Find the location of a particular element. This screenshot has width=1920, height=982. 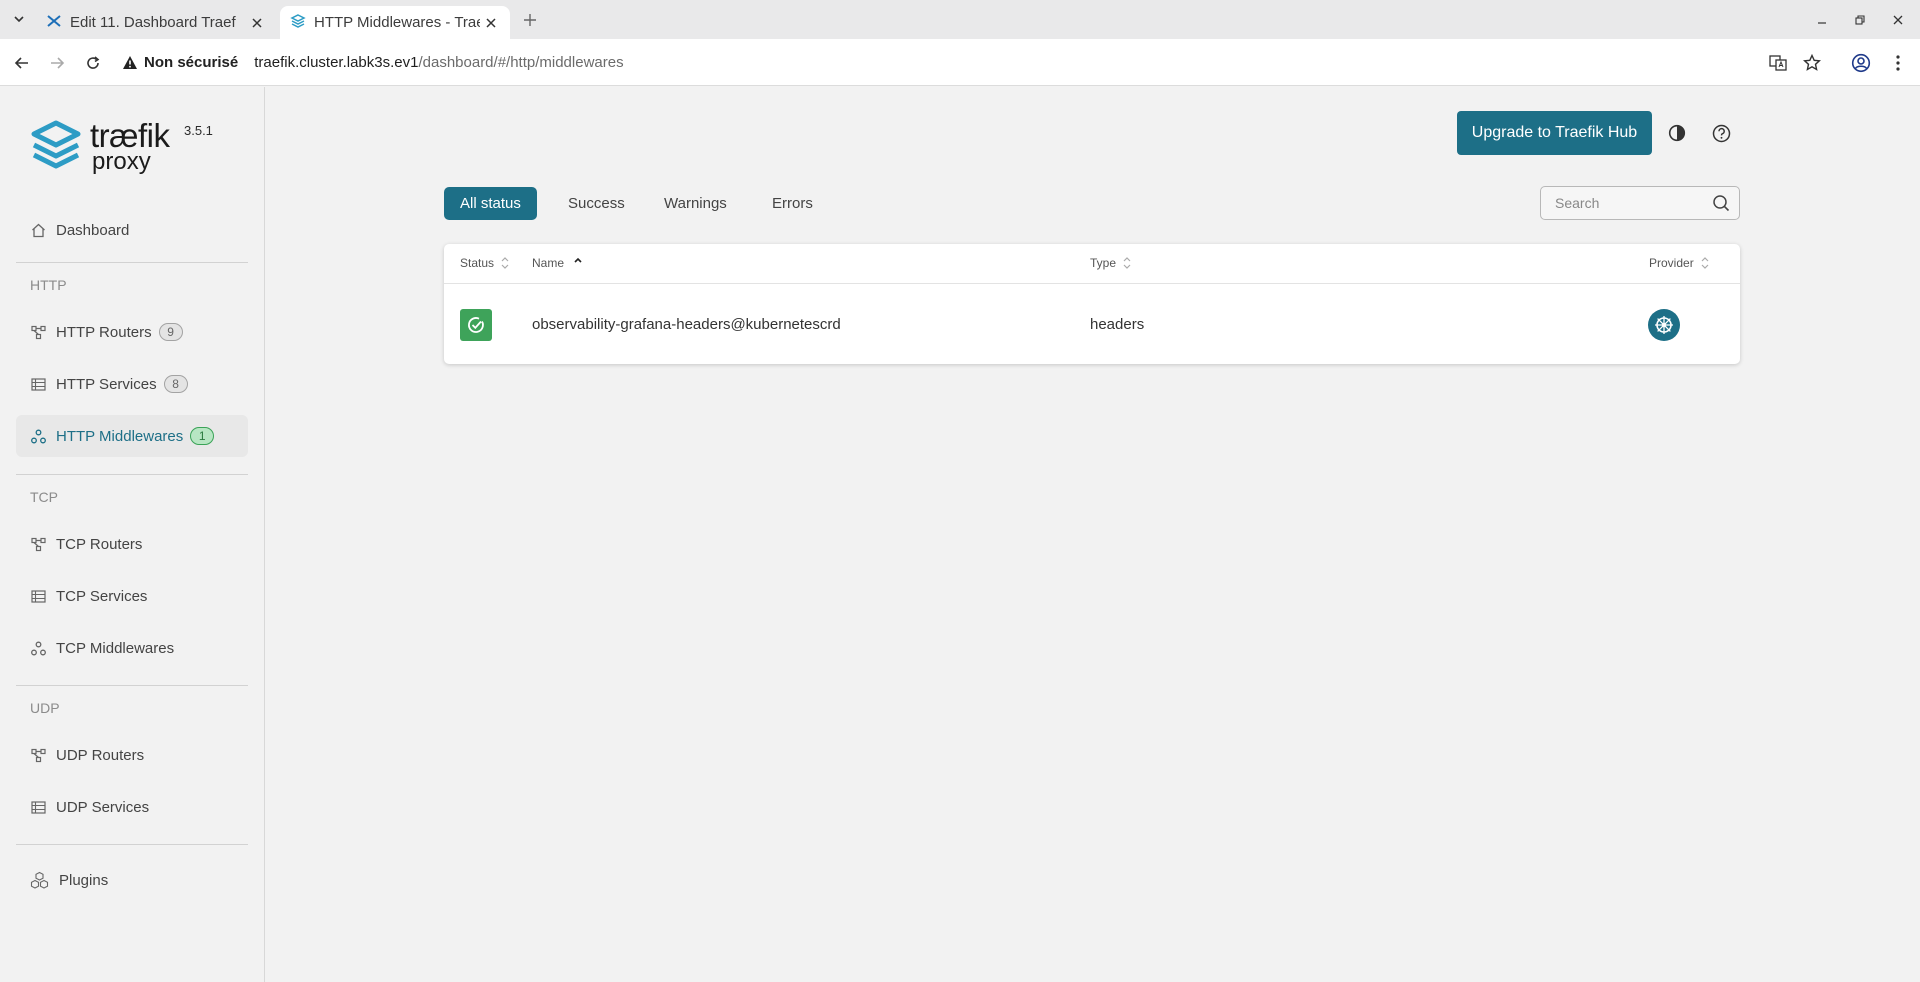

home-icon is located at coordinates (38, 230).